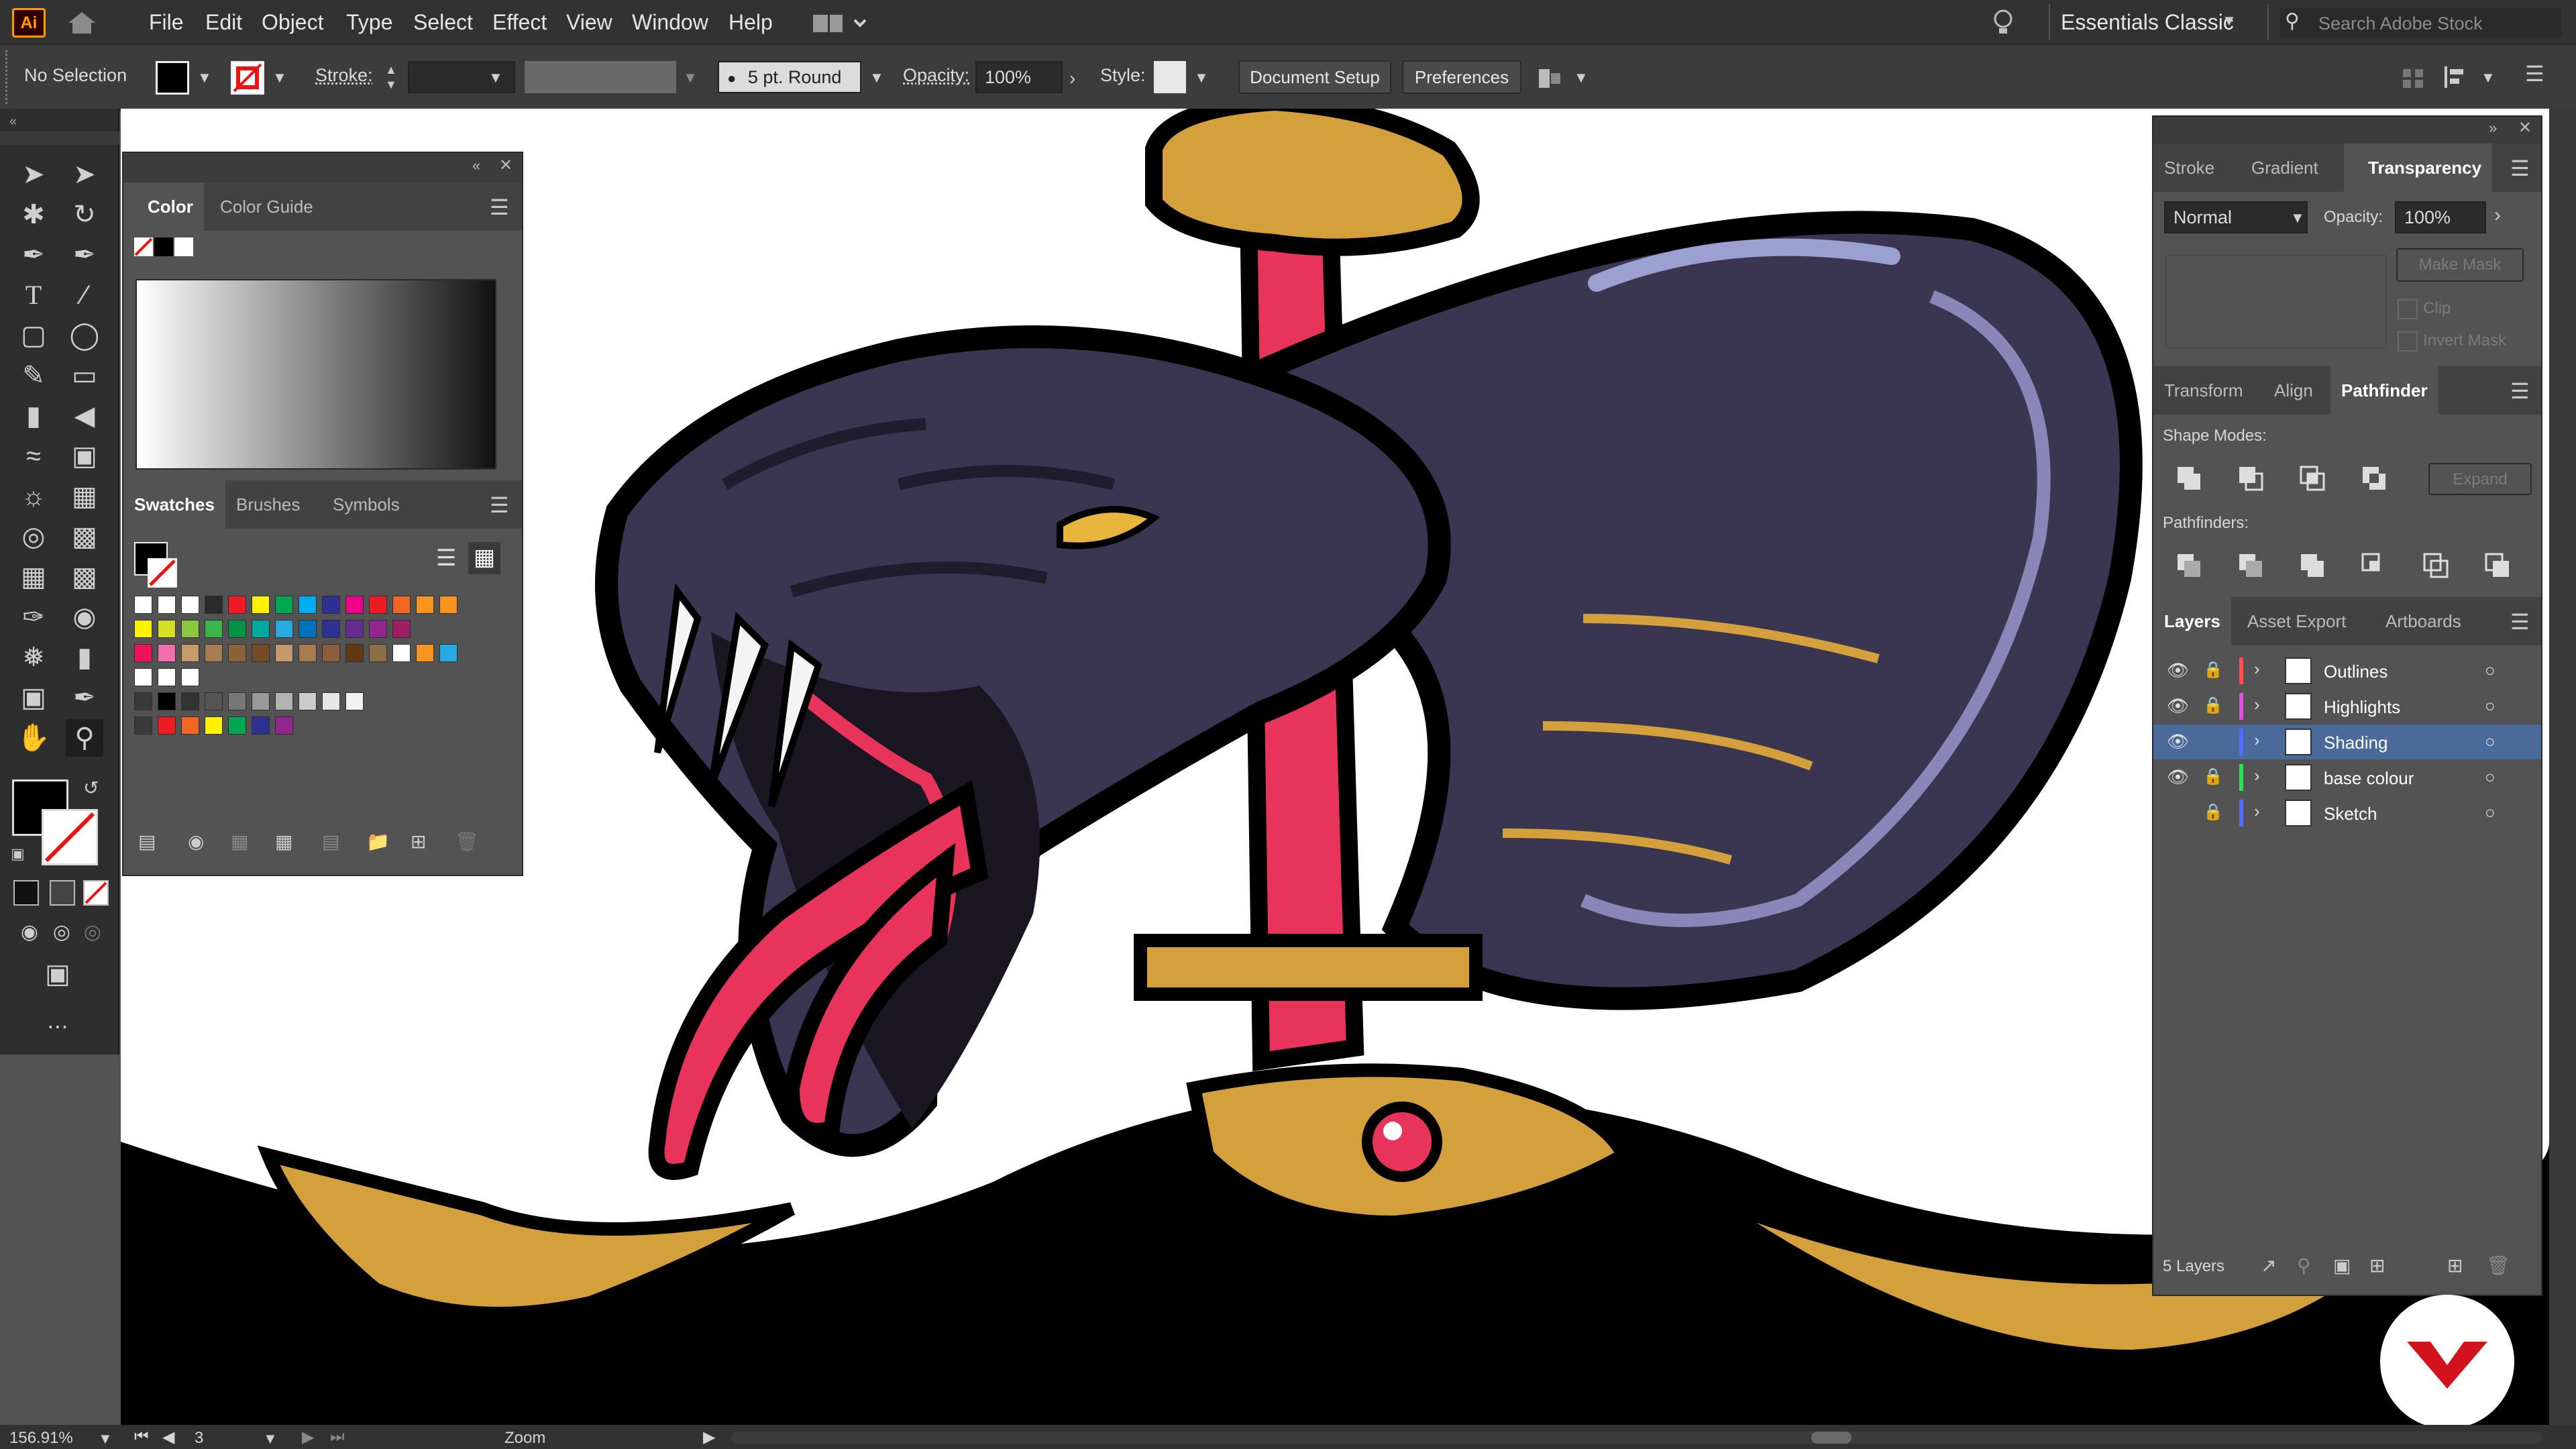 This screenshot has height=1449, width=2576. What do you see at coordinates (13, 121) in the screenshot?
I see `collapse-toolbar-icon: «` at bounding box center [13, 121].